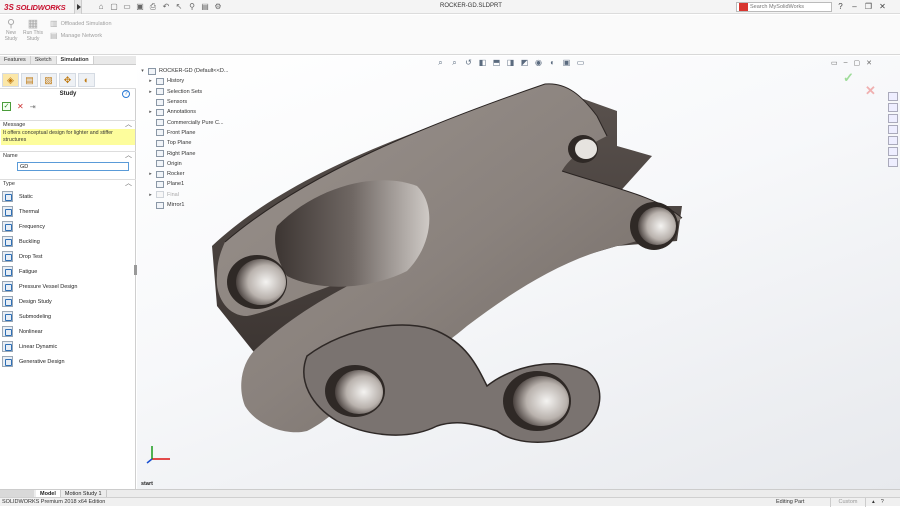  What do you see at coordinates (482, 63) in the screenshot?
I see `section-view-icon: ◧` at bounding box center [482, 63].